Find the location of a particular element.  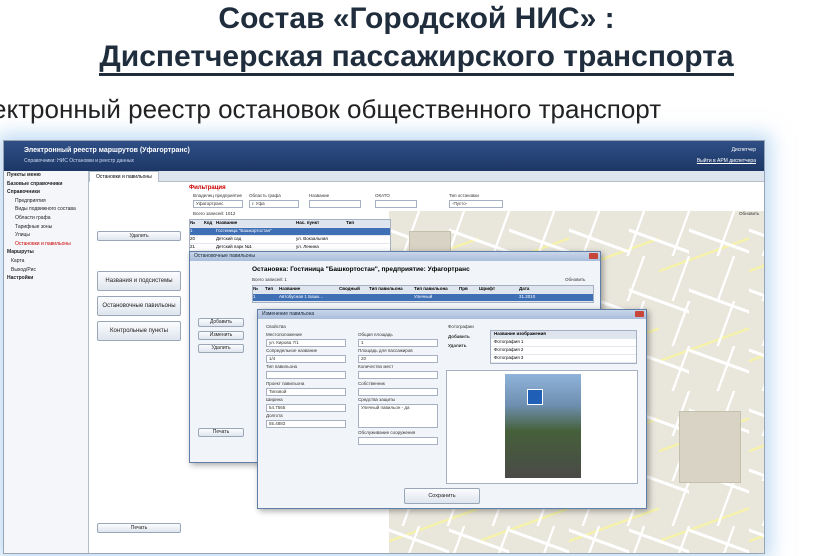

photo-list-item: Фотография 1 is located at coordinates (563, 343).